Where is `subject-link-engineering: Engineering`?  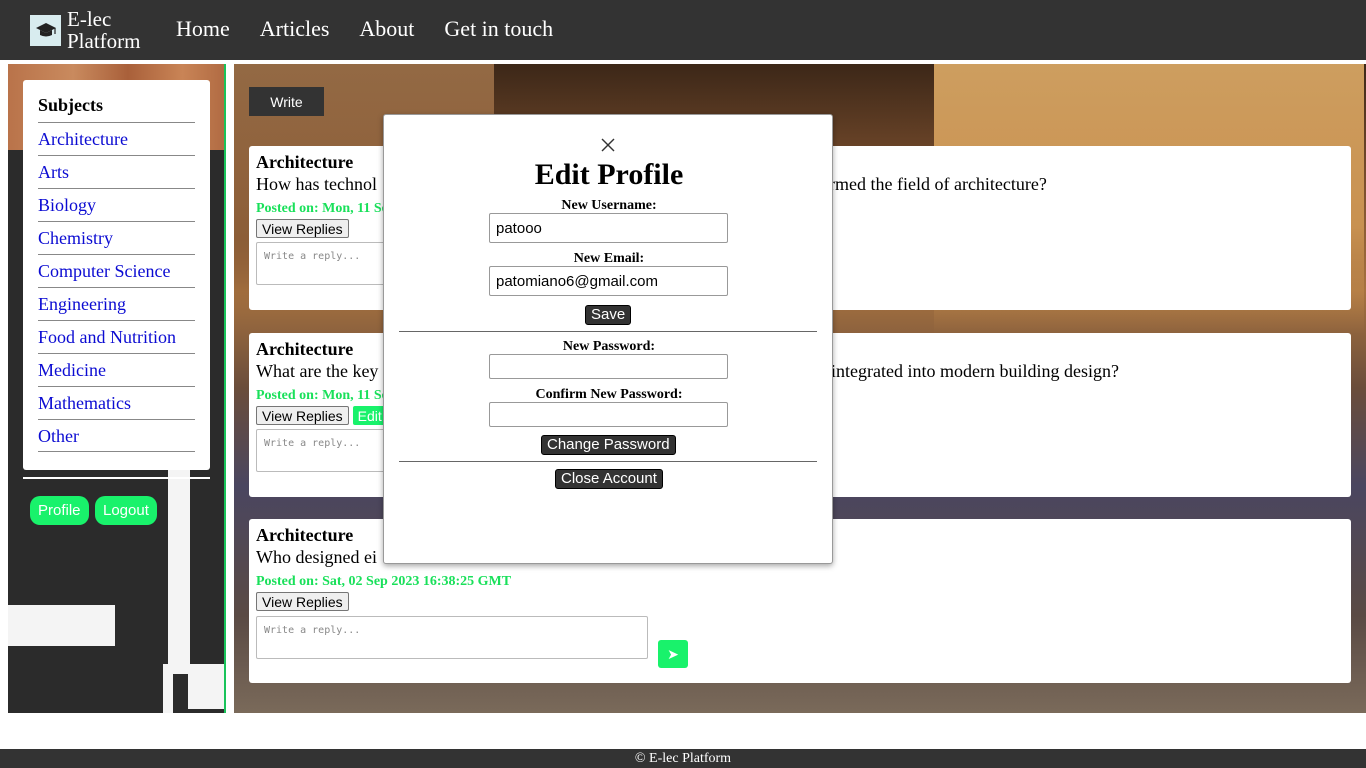
subject-link-engineering: Engineering is located at coordinates (116, 303).